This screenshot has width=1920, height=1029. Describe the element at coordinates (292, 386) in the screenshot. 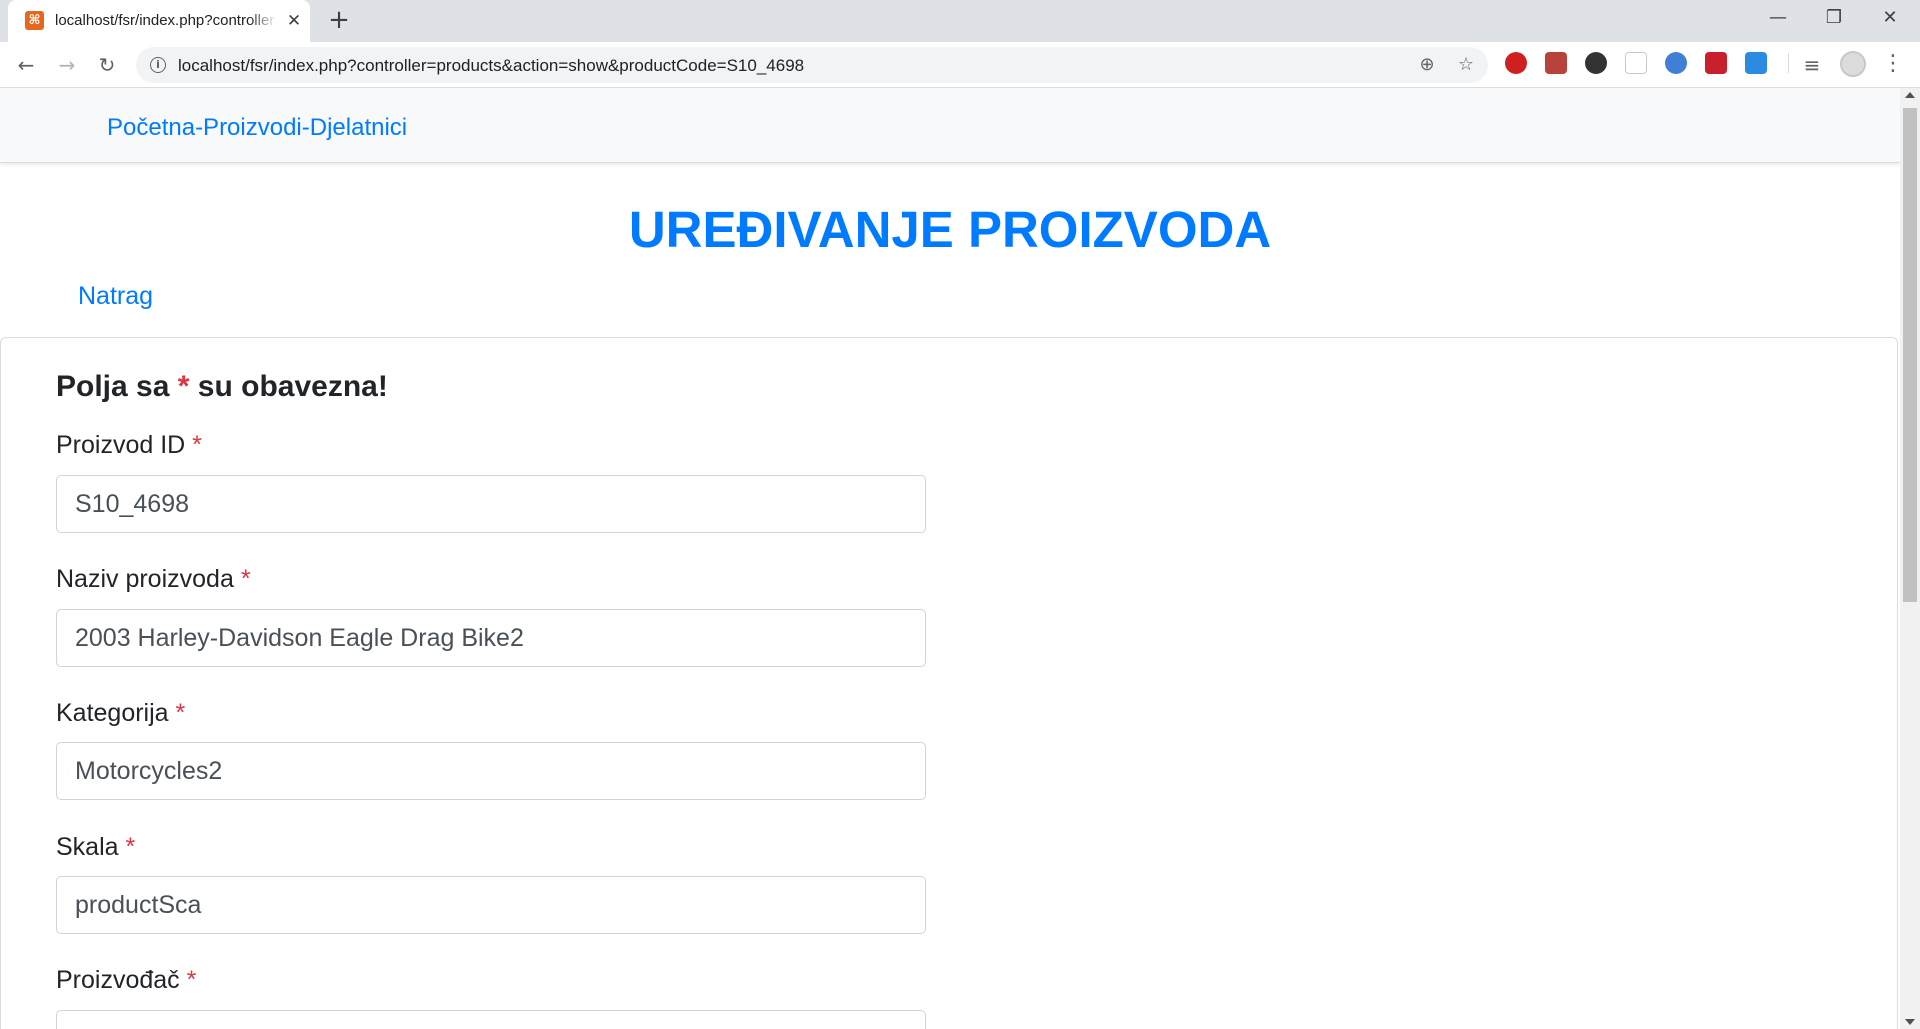

I see `required-note-suffix: su obavezna!` at that location.